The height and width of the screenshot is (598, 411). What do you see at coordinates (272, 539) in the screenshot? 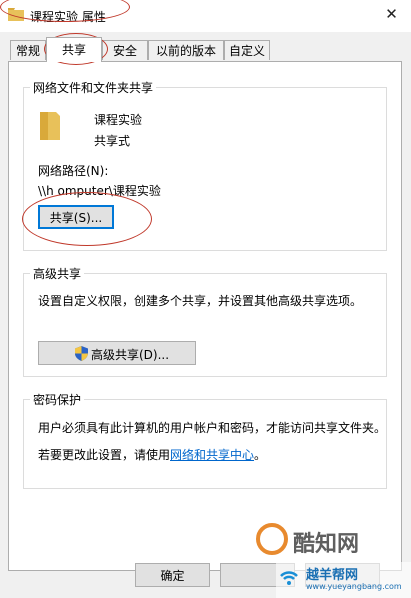
I see `watermark-logo-icon` at bounding box center [272, 539].